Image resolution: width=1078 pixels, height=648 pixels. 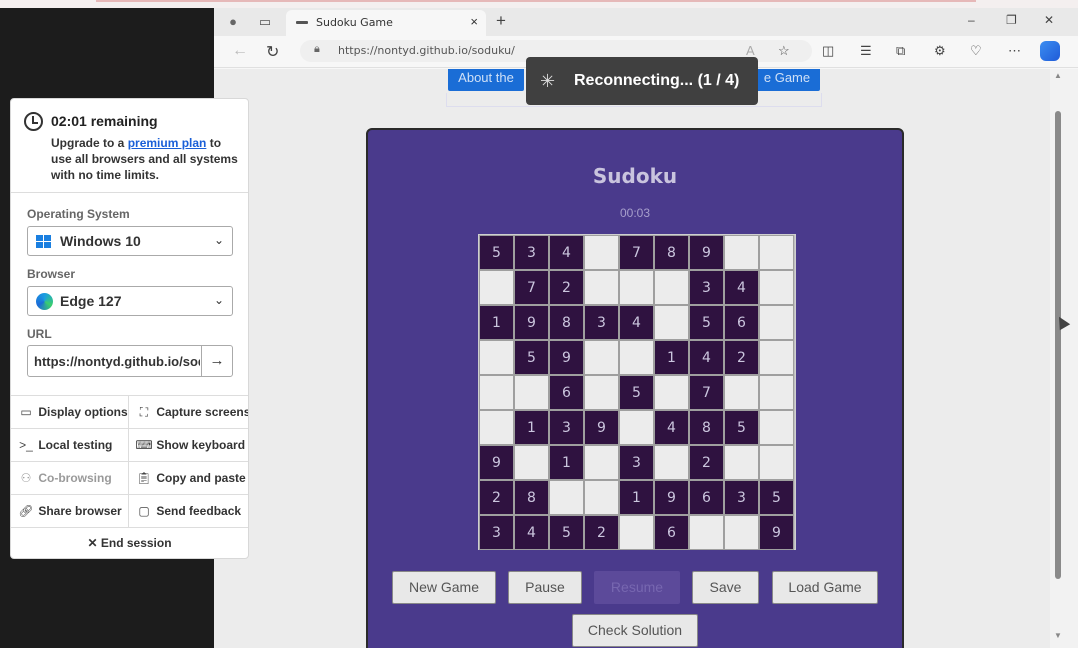 What do you see at coordinates (866, 51) in the screenshot?
I see `favorites-icon: ☰` at bounding box center [866, 51].